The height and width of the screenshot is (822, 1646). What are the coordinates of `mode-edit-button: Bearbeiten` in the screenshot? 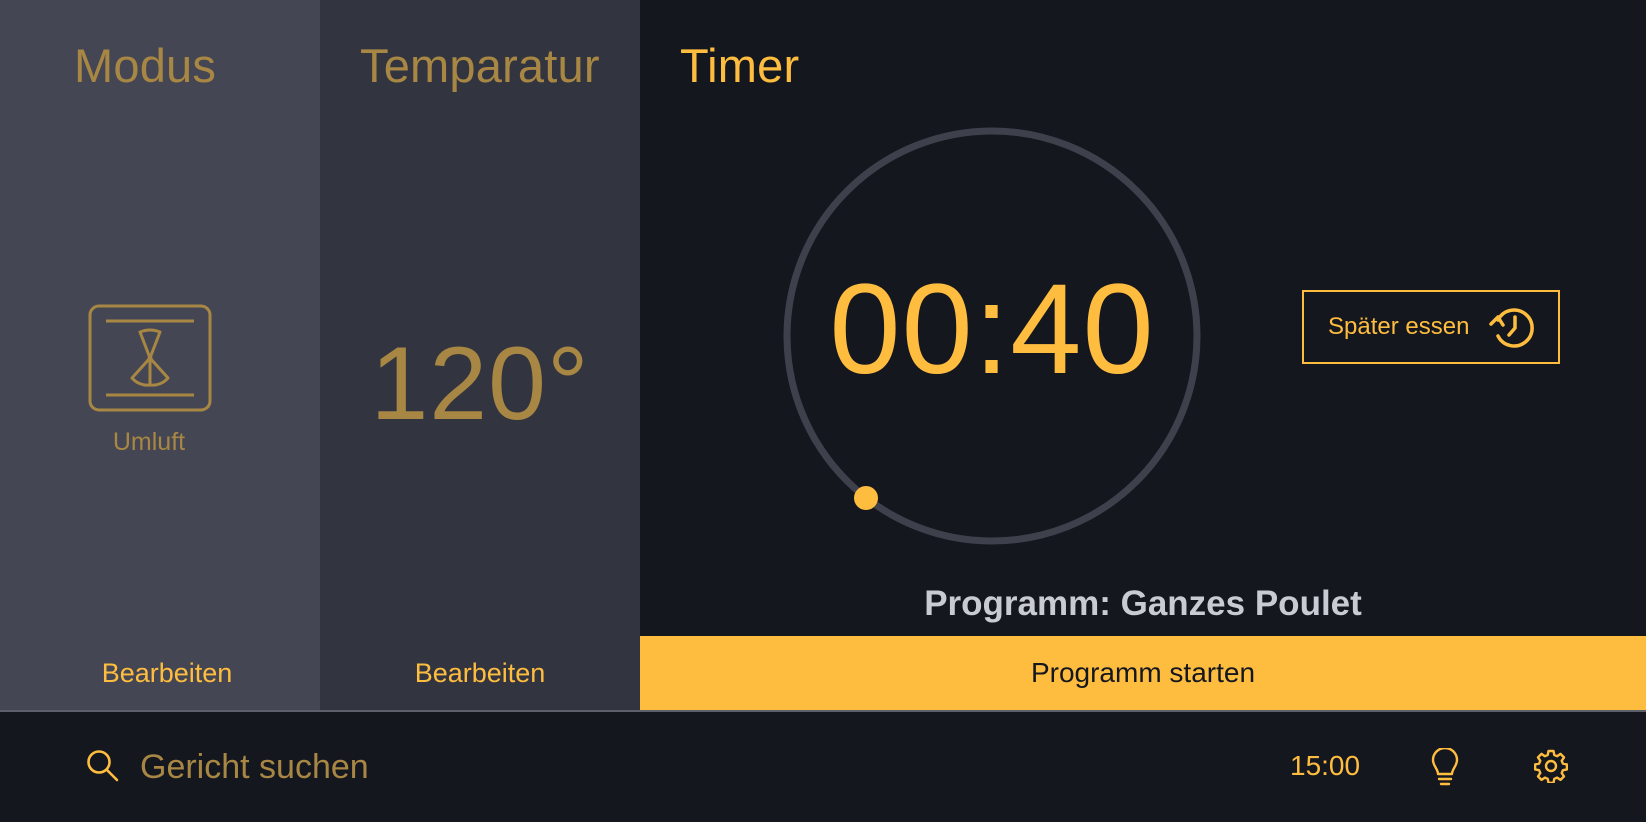 It's located at (160, 673).